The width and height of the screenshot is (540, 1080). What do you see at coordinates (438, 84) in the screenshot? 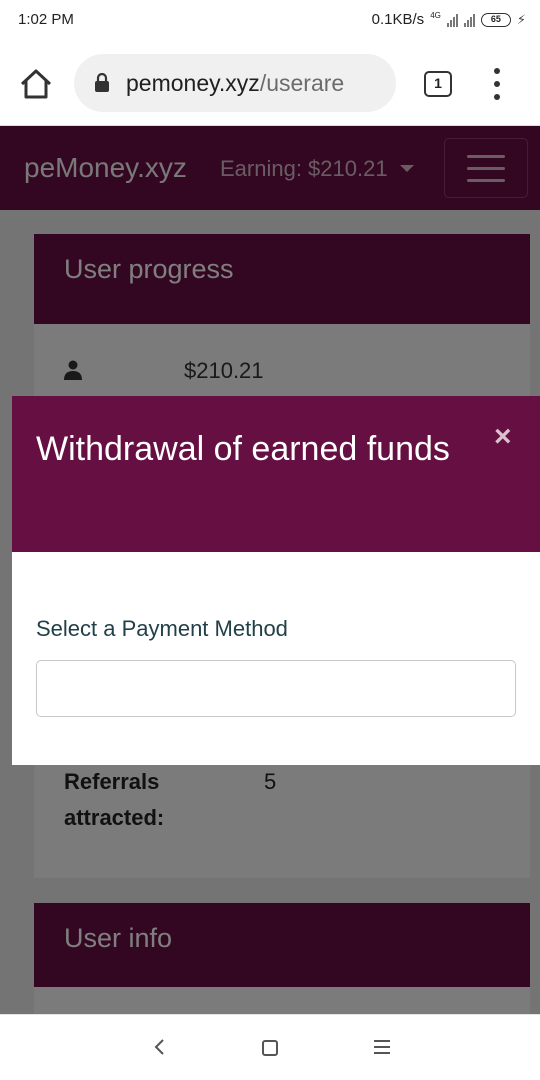
I see `tabs-icon: 1` at bounding box center [438, 84].